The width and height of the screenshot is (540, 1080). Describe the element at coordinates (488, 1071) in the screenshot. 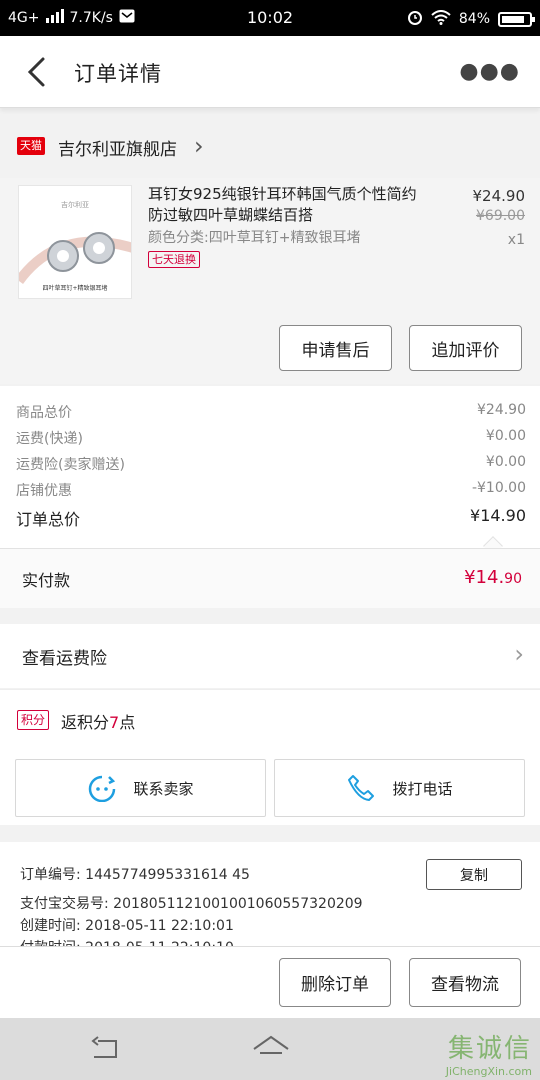

I see `watermark-en: JiChengXin.com` at that location.